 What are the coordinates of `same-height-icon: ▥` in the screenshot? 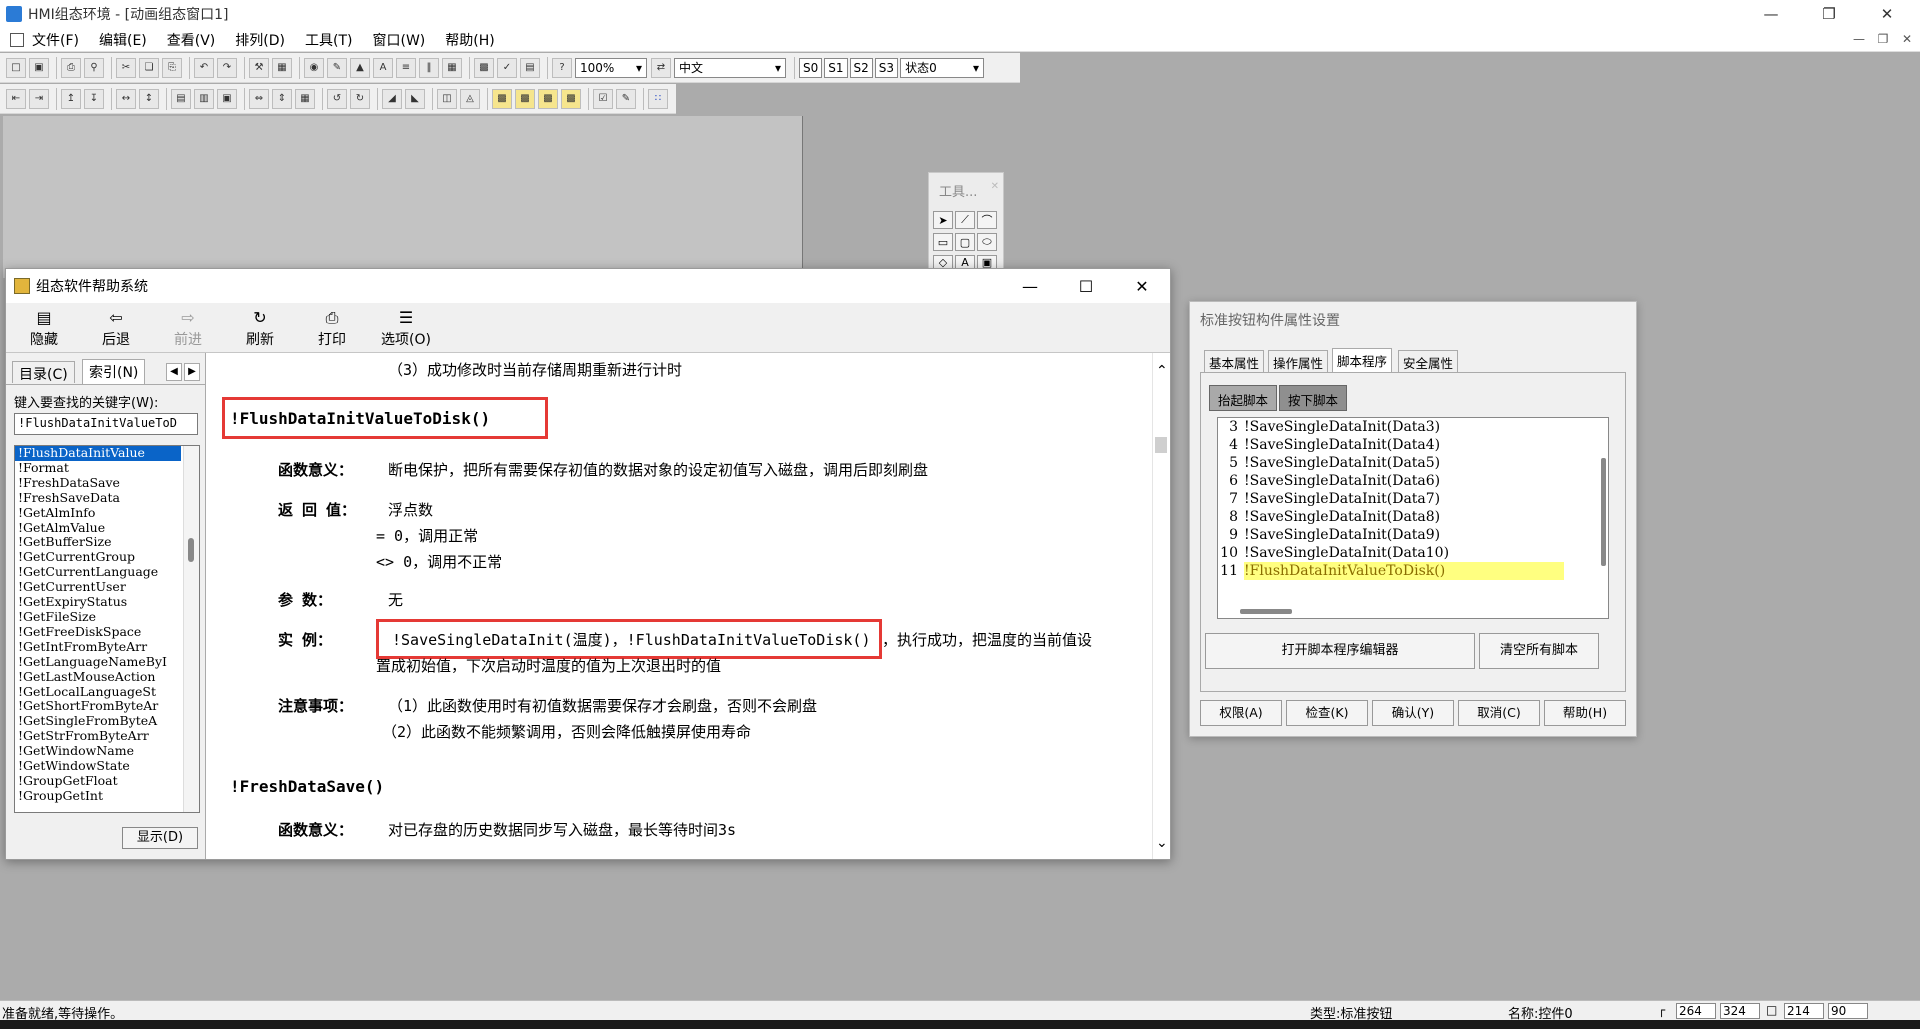 It's located at (204, 98).